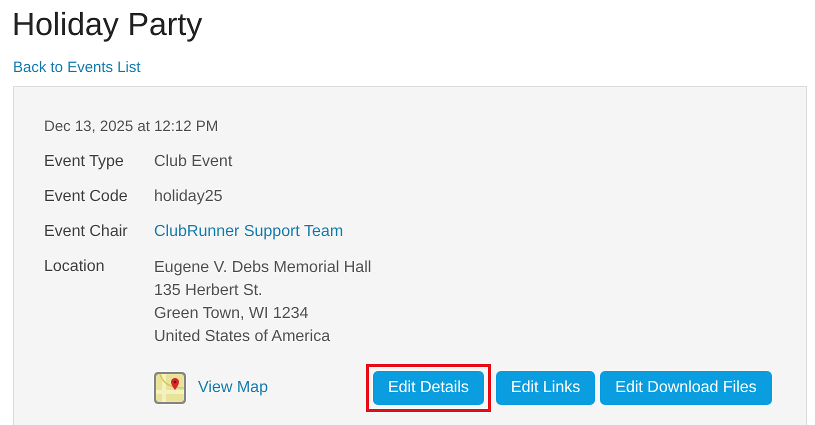 This screenshot has height=425, width=815. I want to click on event-date: Dec 13, 2025 at 12:12 PM, so click(132, 127).